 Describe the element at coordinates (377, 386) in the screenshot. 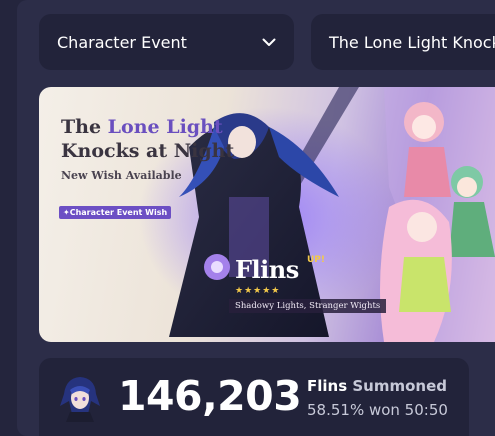

I see `summoned-label: Flins Summoned` at that location.